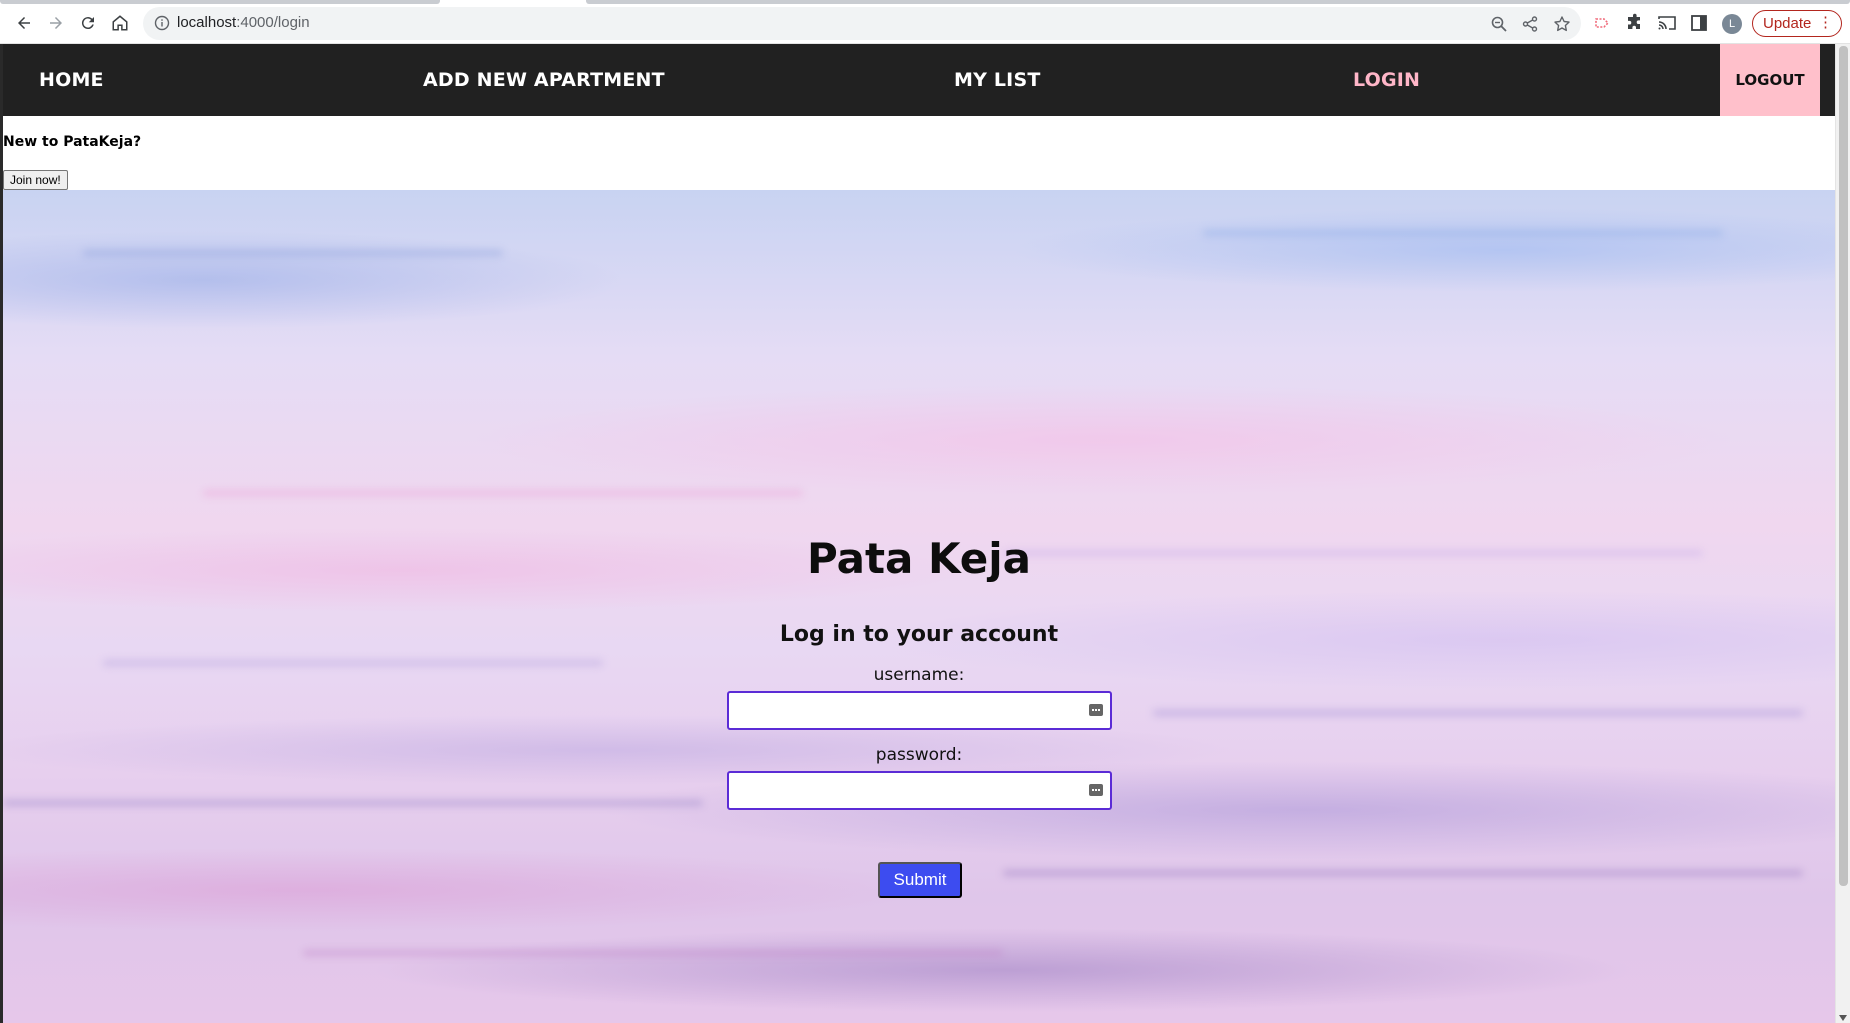 The width and height of the screenshot is (1850, 1023). What do you see at coordinates (997, 80) in the screenshot?
I see `nav-my-list: MY LIST` at bounding box center [997, 80].